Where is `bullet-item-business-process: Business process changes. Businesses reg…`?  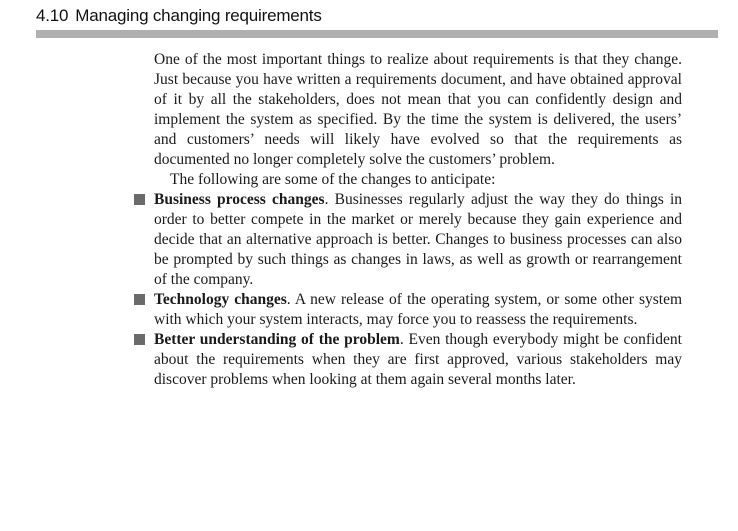
bullet-item-business-process: Business process changes. Businesses reg… is located at coordinates (408, 240).